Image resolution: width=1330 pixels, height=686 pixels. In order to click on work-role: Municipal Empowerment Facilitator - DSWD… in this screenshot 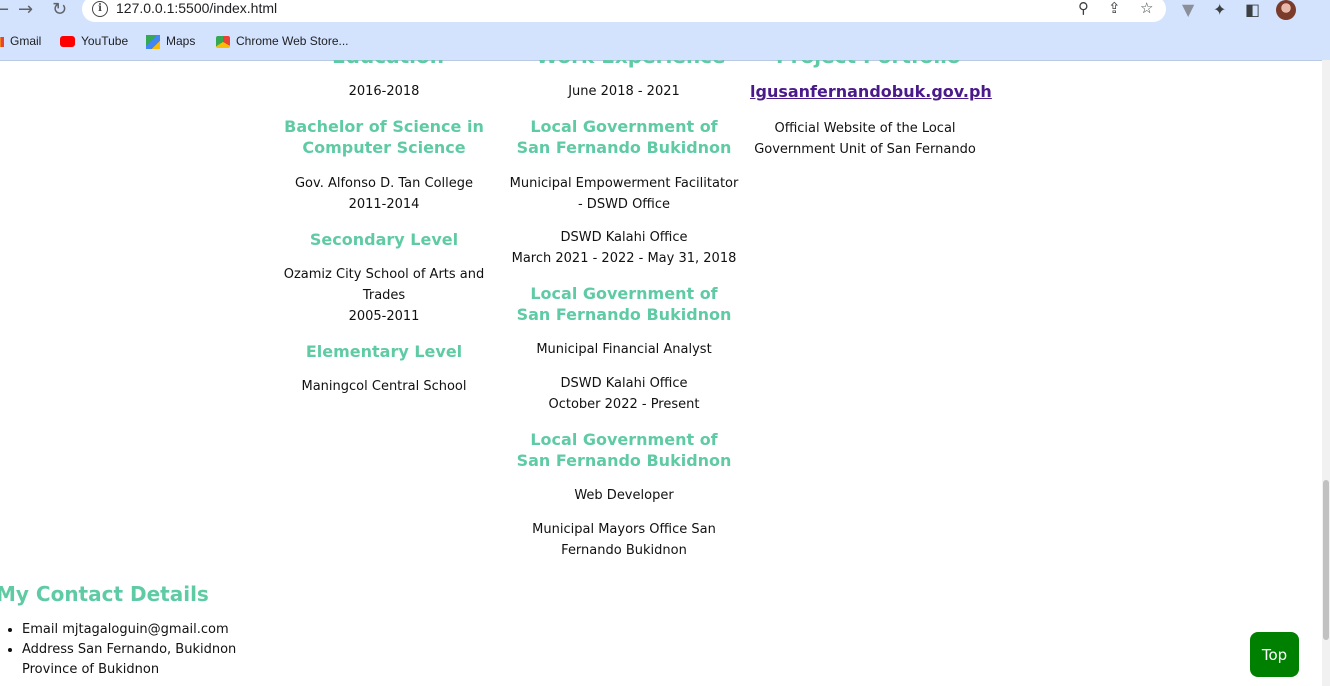, I will do `click(624, 194)`.